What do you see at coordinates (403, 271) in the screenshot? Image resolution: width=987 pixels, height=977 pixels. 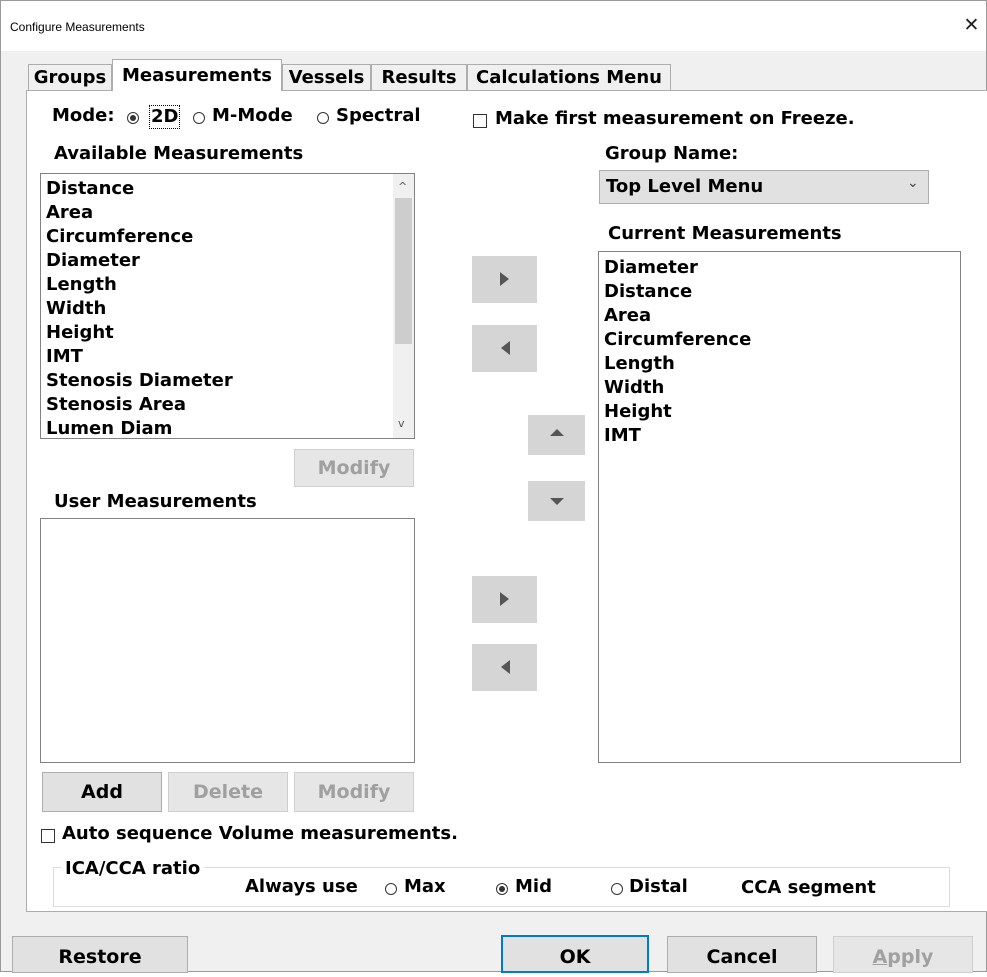 I see `scrollbar-thumb` at bounding box center [403, 271].